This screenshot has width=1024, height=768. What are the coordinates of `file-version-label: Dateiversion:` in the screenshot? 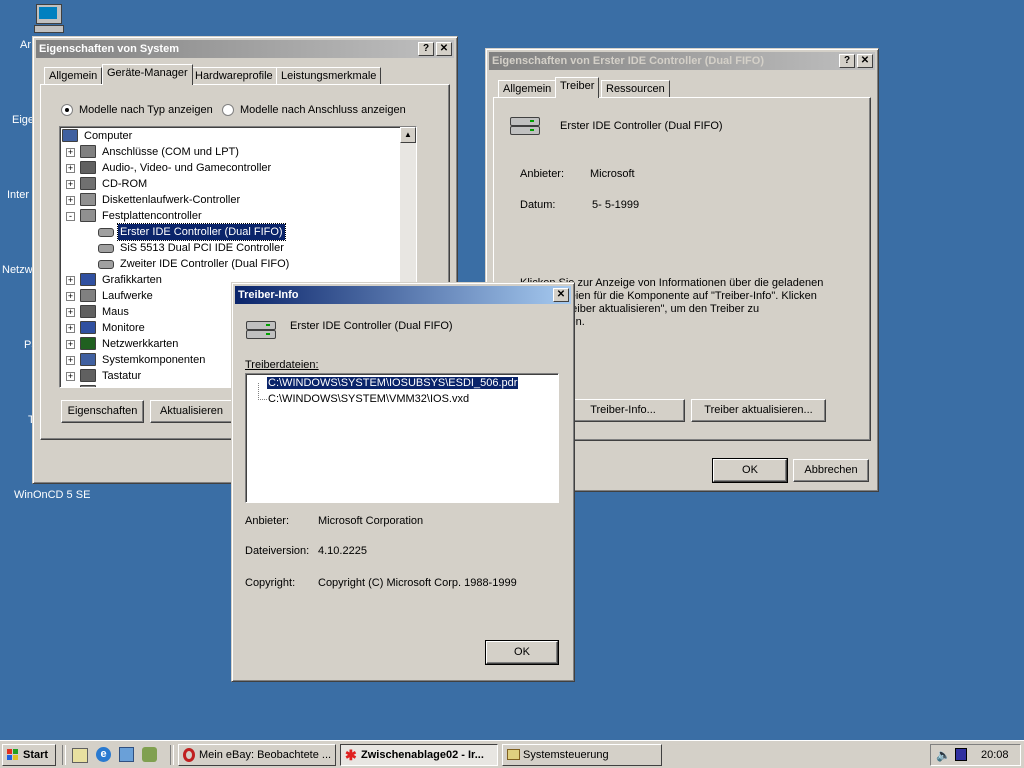 It's located at (277, 551).